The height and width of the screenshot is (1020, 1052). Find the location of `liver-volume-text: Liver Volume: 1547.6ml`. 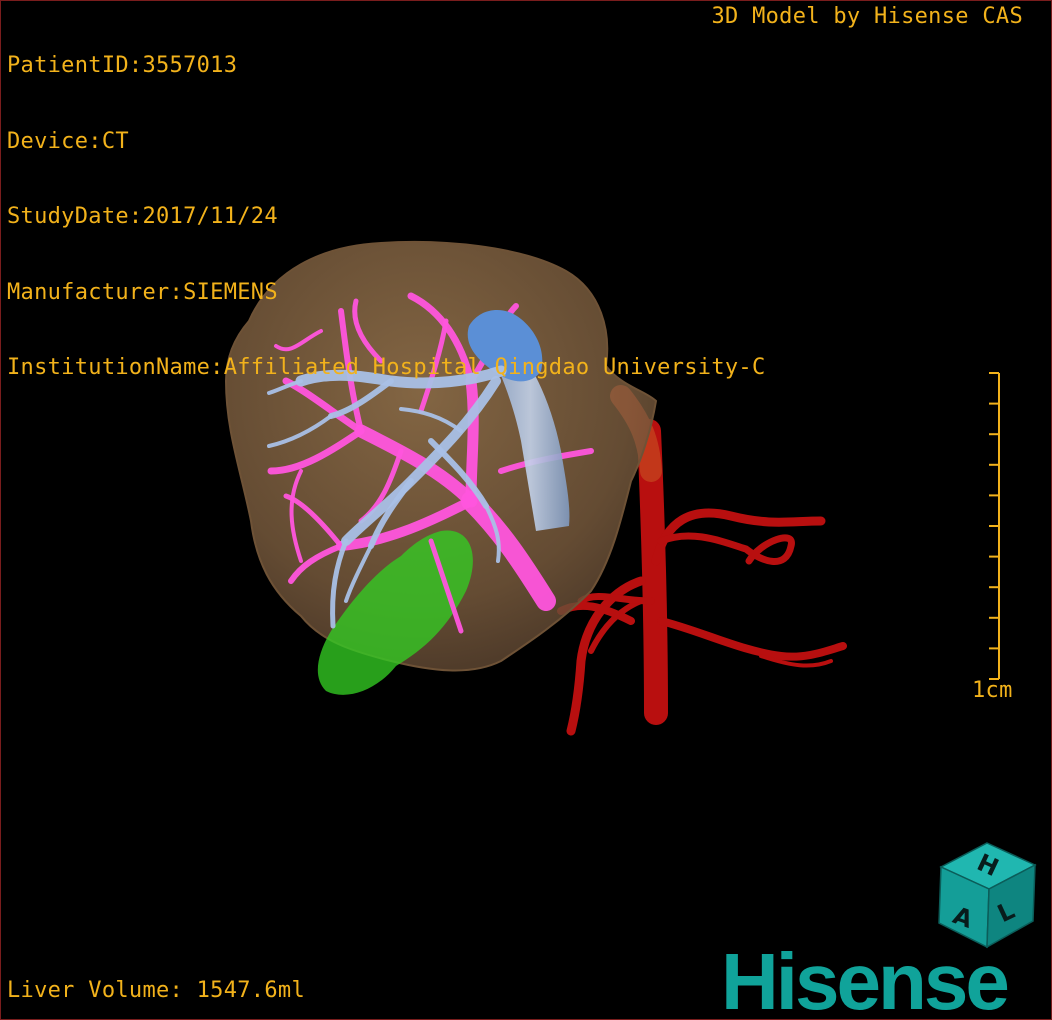

liver-volume-text: Liver Volume: 1547.6ml is located at coordinates (156, 990).